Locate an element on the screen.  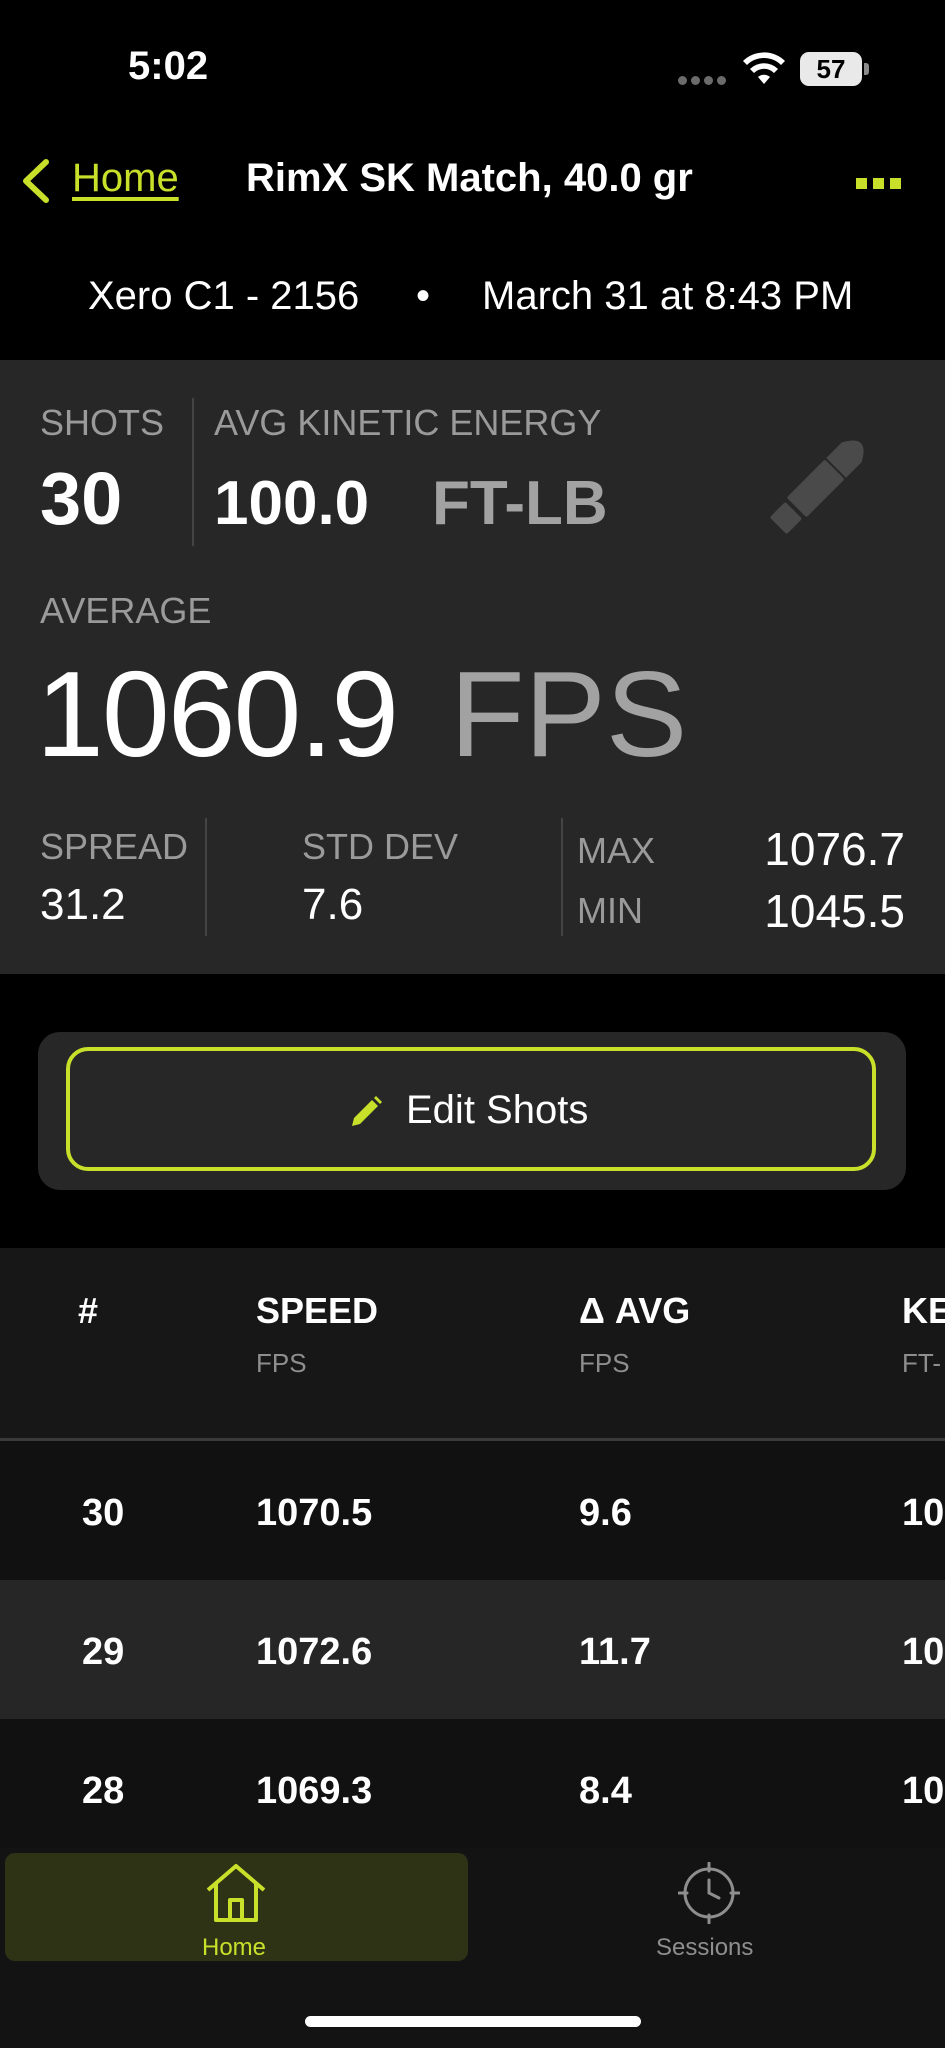
row-number: 28 is located at coordinates (103, 1791).